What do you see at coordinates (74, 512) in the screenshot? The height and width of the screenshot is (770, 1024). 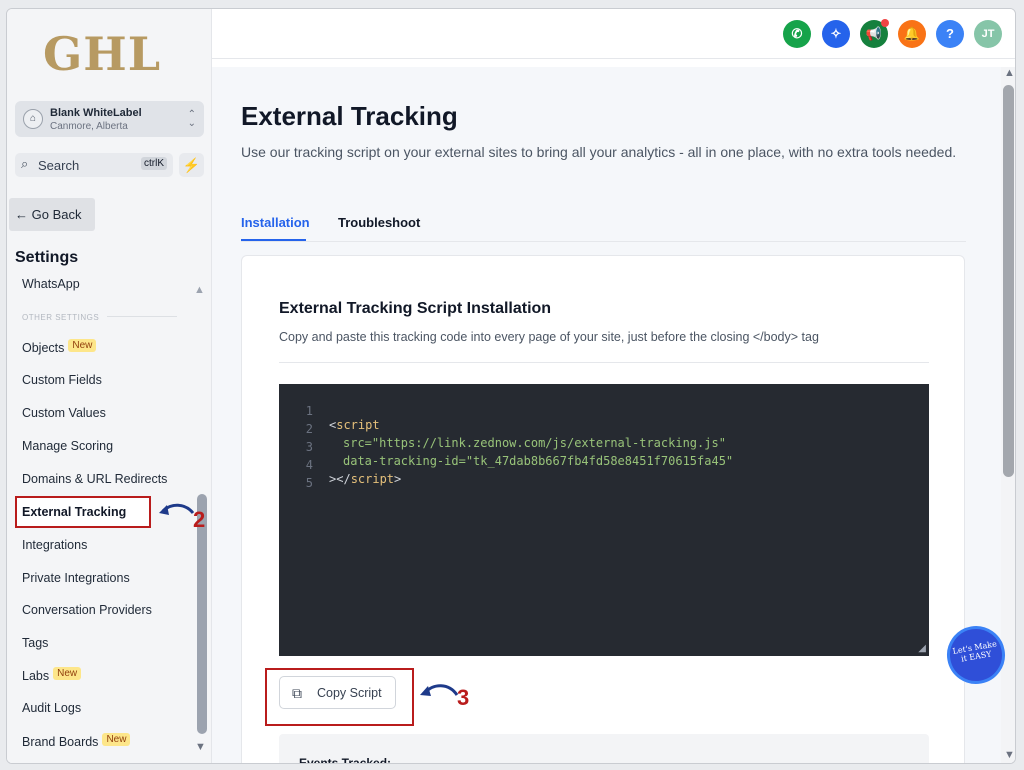 I see `sidebar-item-external-tracking: External Tracking` at bounding box center [74, 512].